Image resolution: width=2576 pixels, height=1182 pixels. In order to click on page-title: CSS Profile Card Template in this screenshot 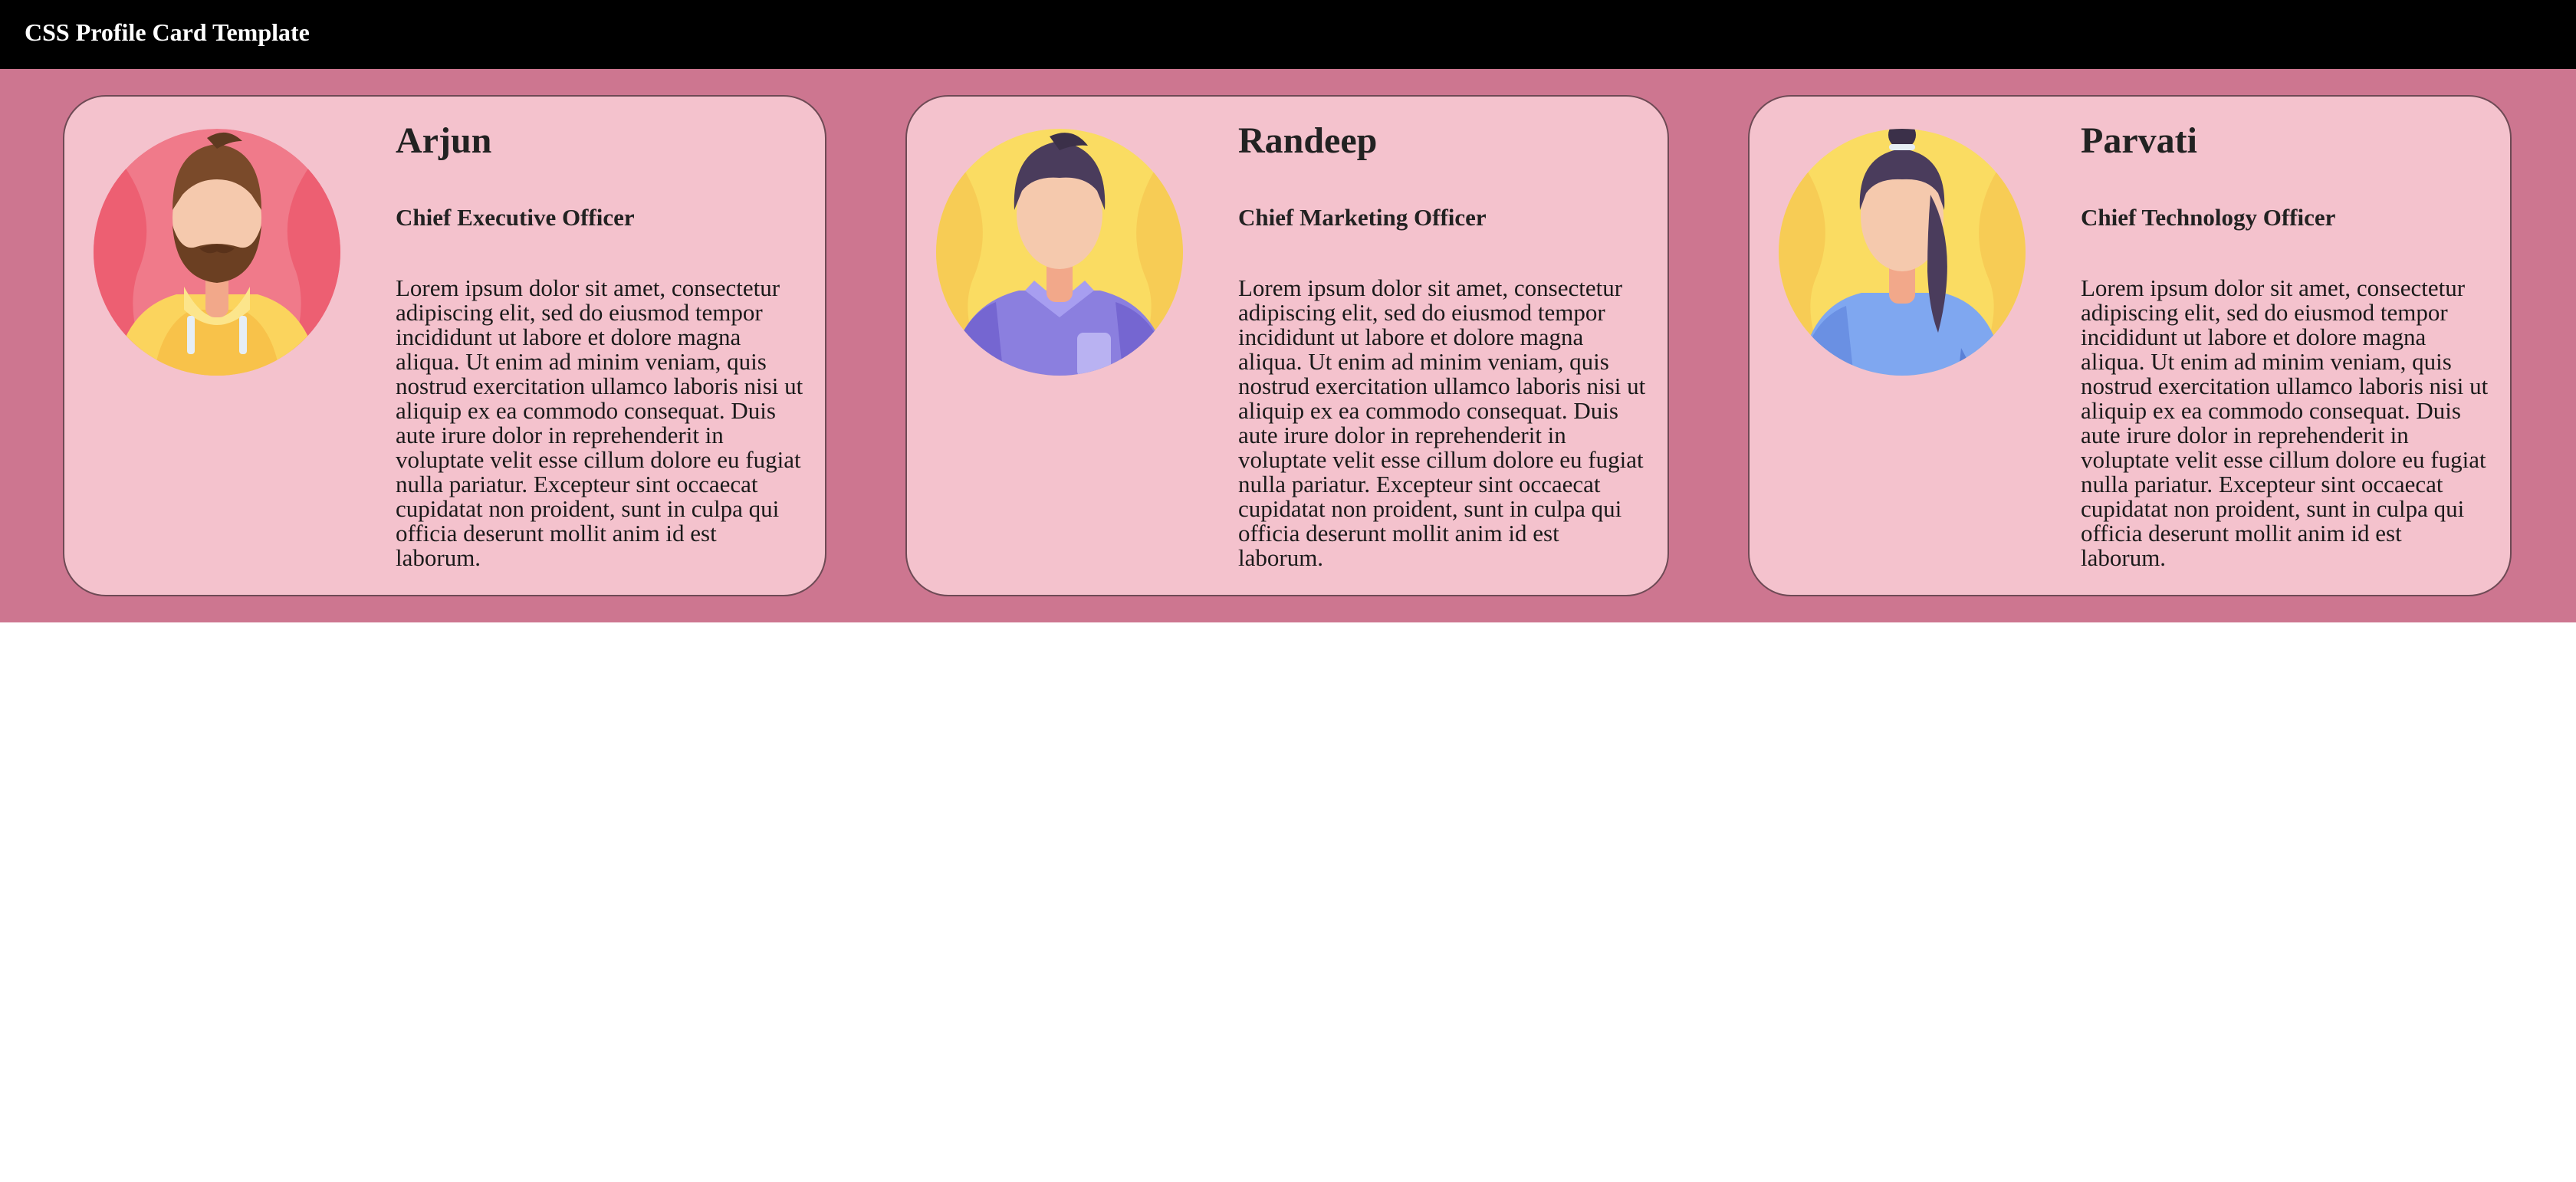, I will do `click(167, 32)`.